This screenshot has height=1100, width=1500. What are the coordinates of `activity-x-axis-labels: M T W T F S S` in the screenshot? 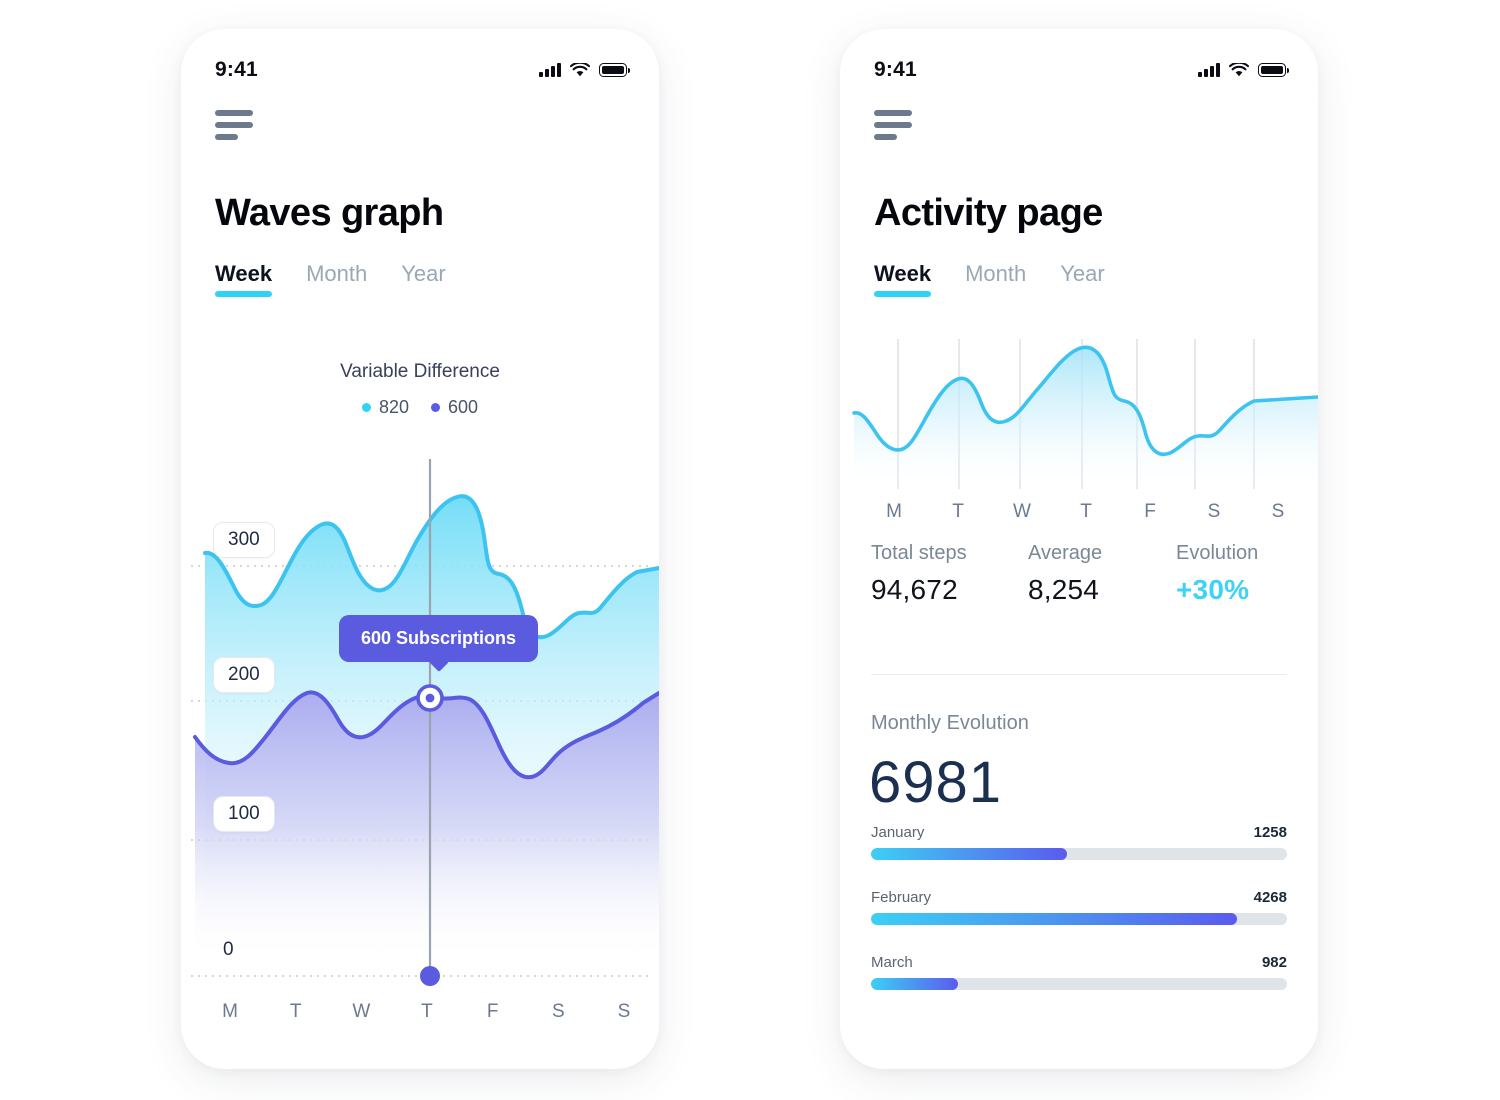 It's located at (1086, 512).